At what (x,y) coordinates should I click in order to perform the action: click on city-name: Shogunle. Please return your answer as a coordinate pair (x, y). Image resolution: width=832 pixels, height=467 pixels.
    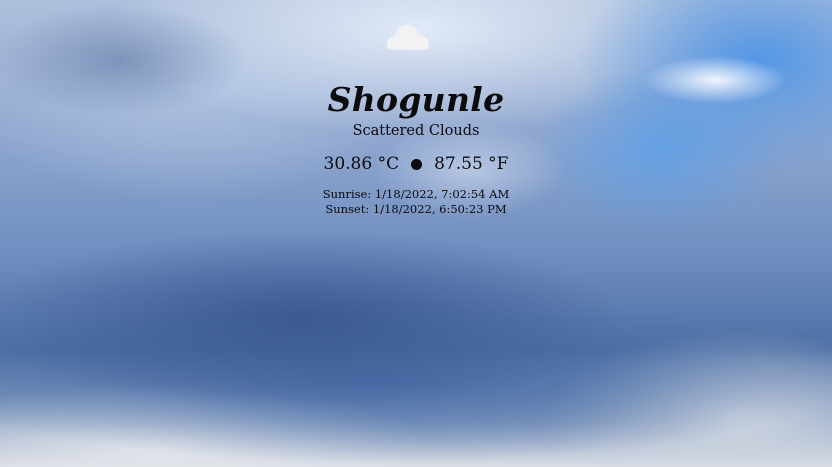
    Looking at the image, I should click on (416, 99).